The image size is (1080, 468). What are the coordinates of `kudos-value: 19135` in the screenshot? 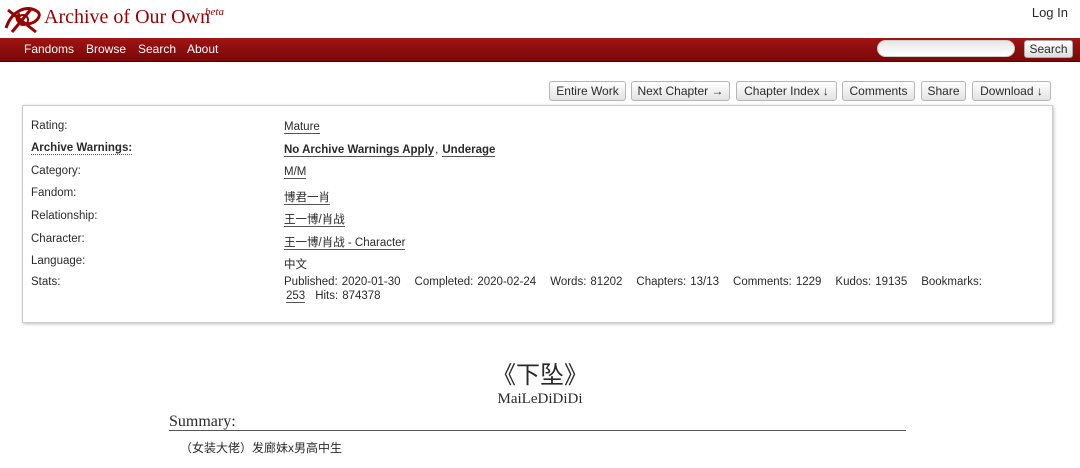 It's located at (891, 282).